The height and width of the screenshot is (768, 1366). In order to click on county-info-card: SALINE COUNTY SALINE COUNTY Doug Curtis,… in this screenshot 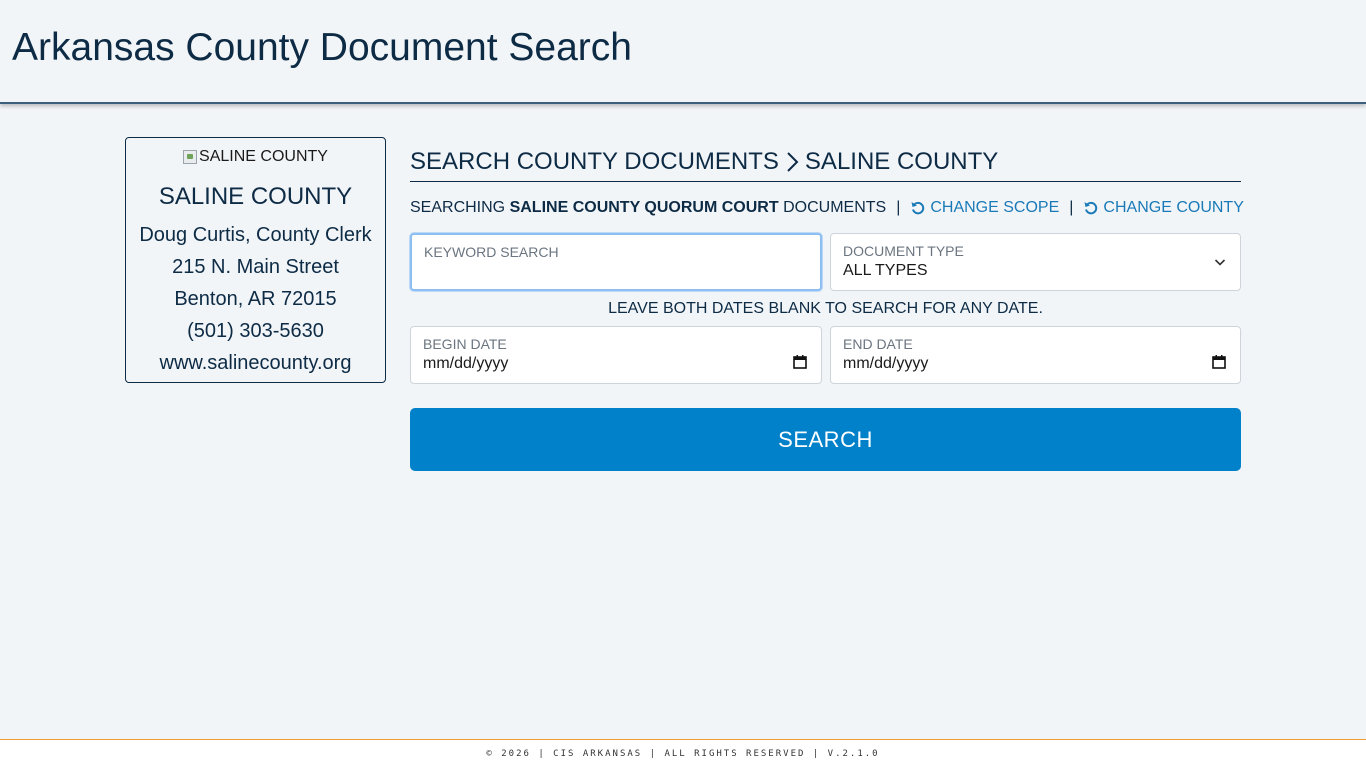, I will do `click(255, 260)`.